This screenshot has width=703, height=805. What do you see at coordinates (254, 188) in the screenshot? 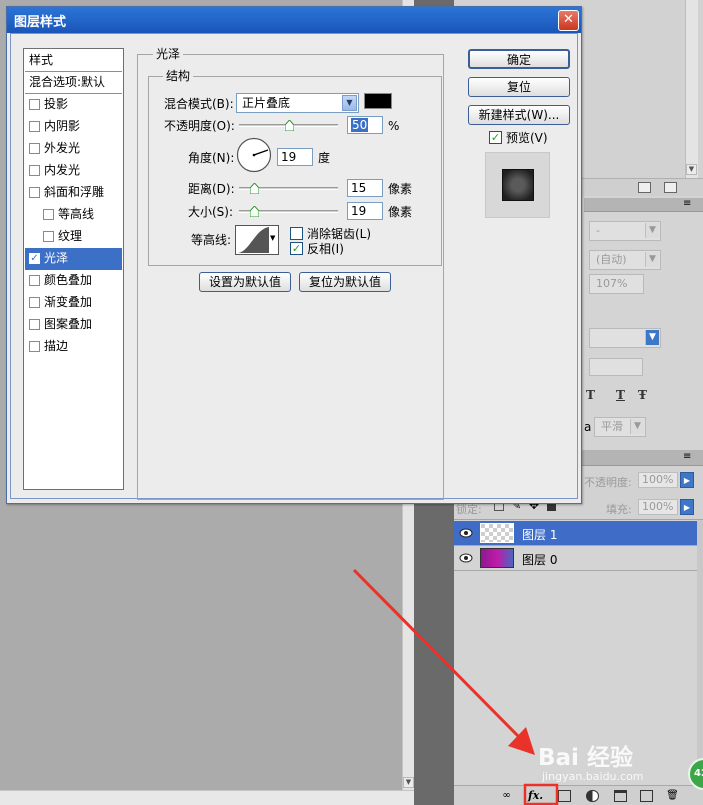
I see `distance-slider-thumb` at bounding box center [254, 188].